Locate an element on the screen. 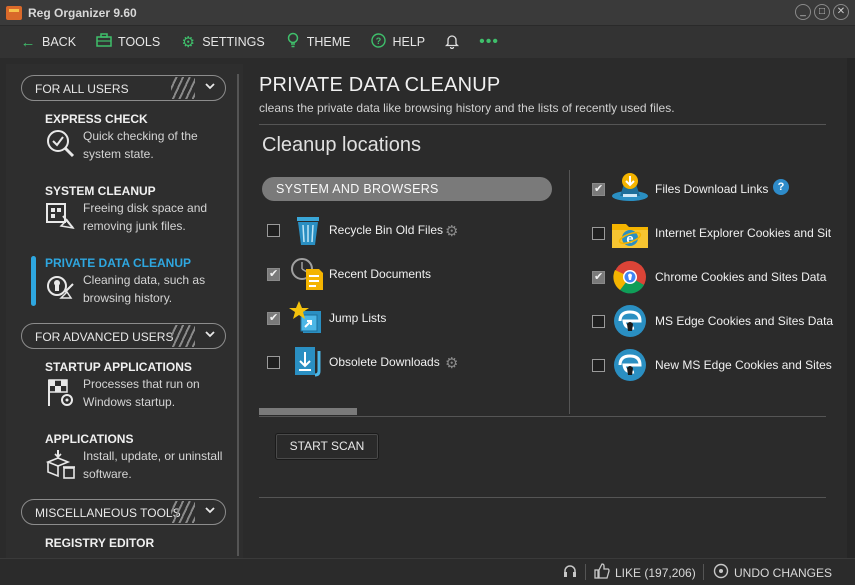 Image resolution: width=855 pixels, height=585 pixels. minimize-button: _ is located at coordinates (803, 12).